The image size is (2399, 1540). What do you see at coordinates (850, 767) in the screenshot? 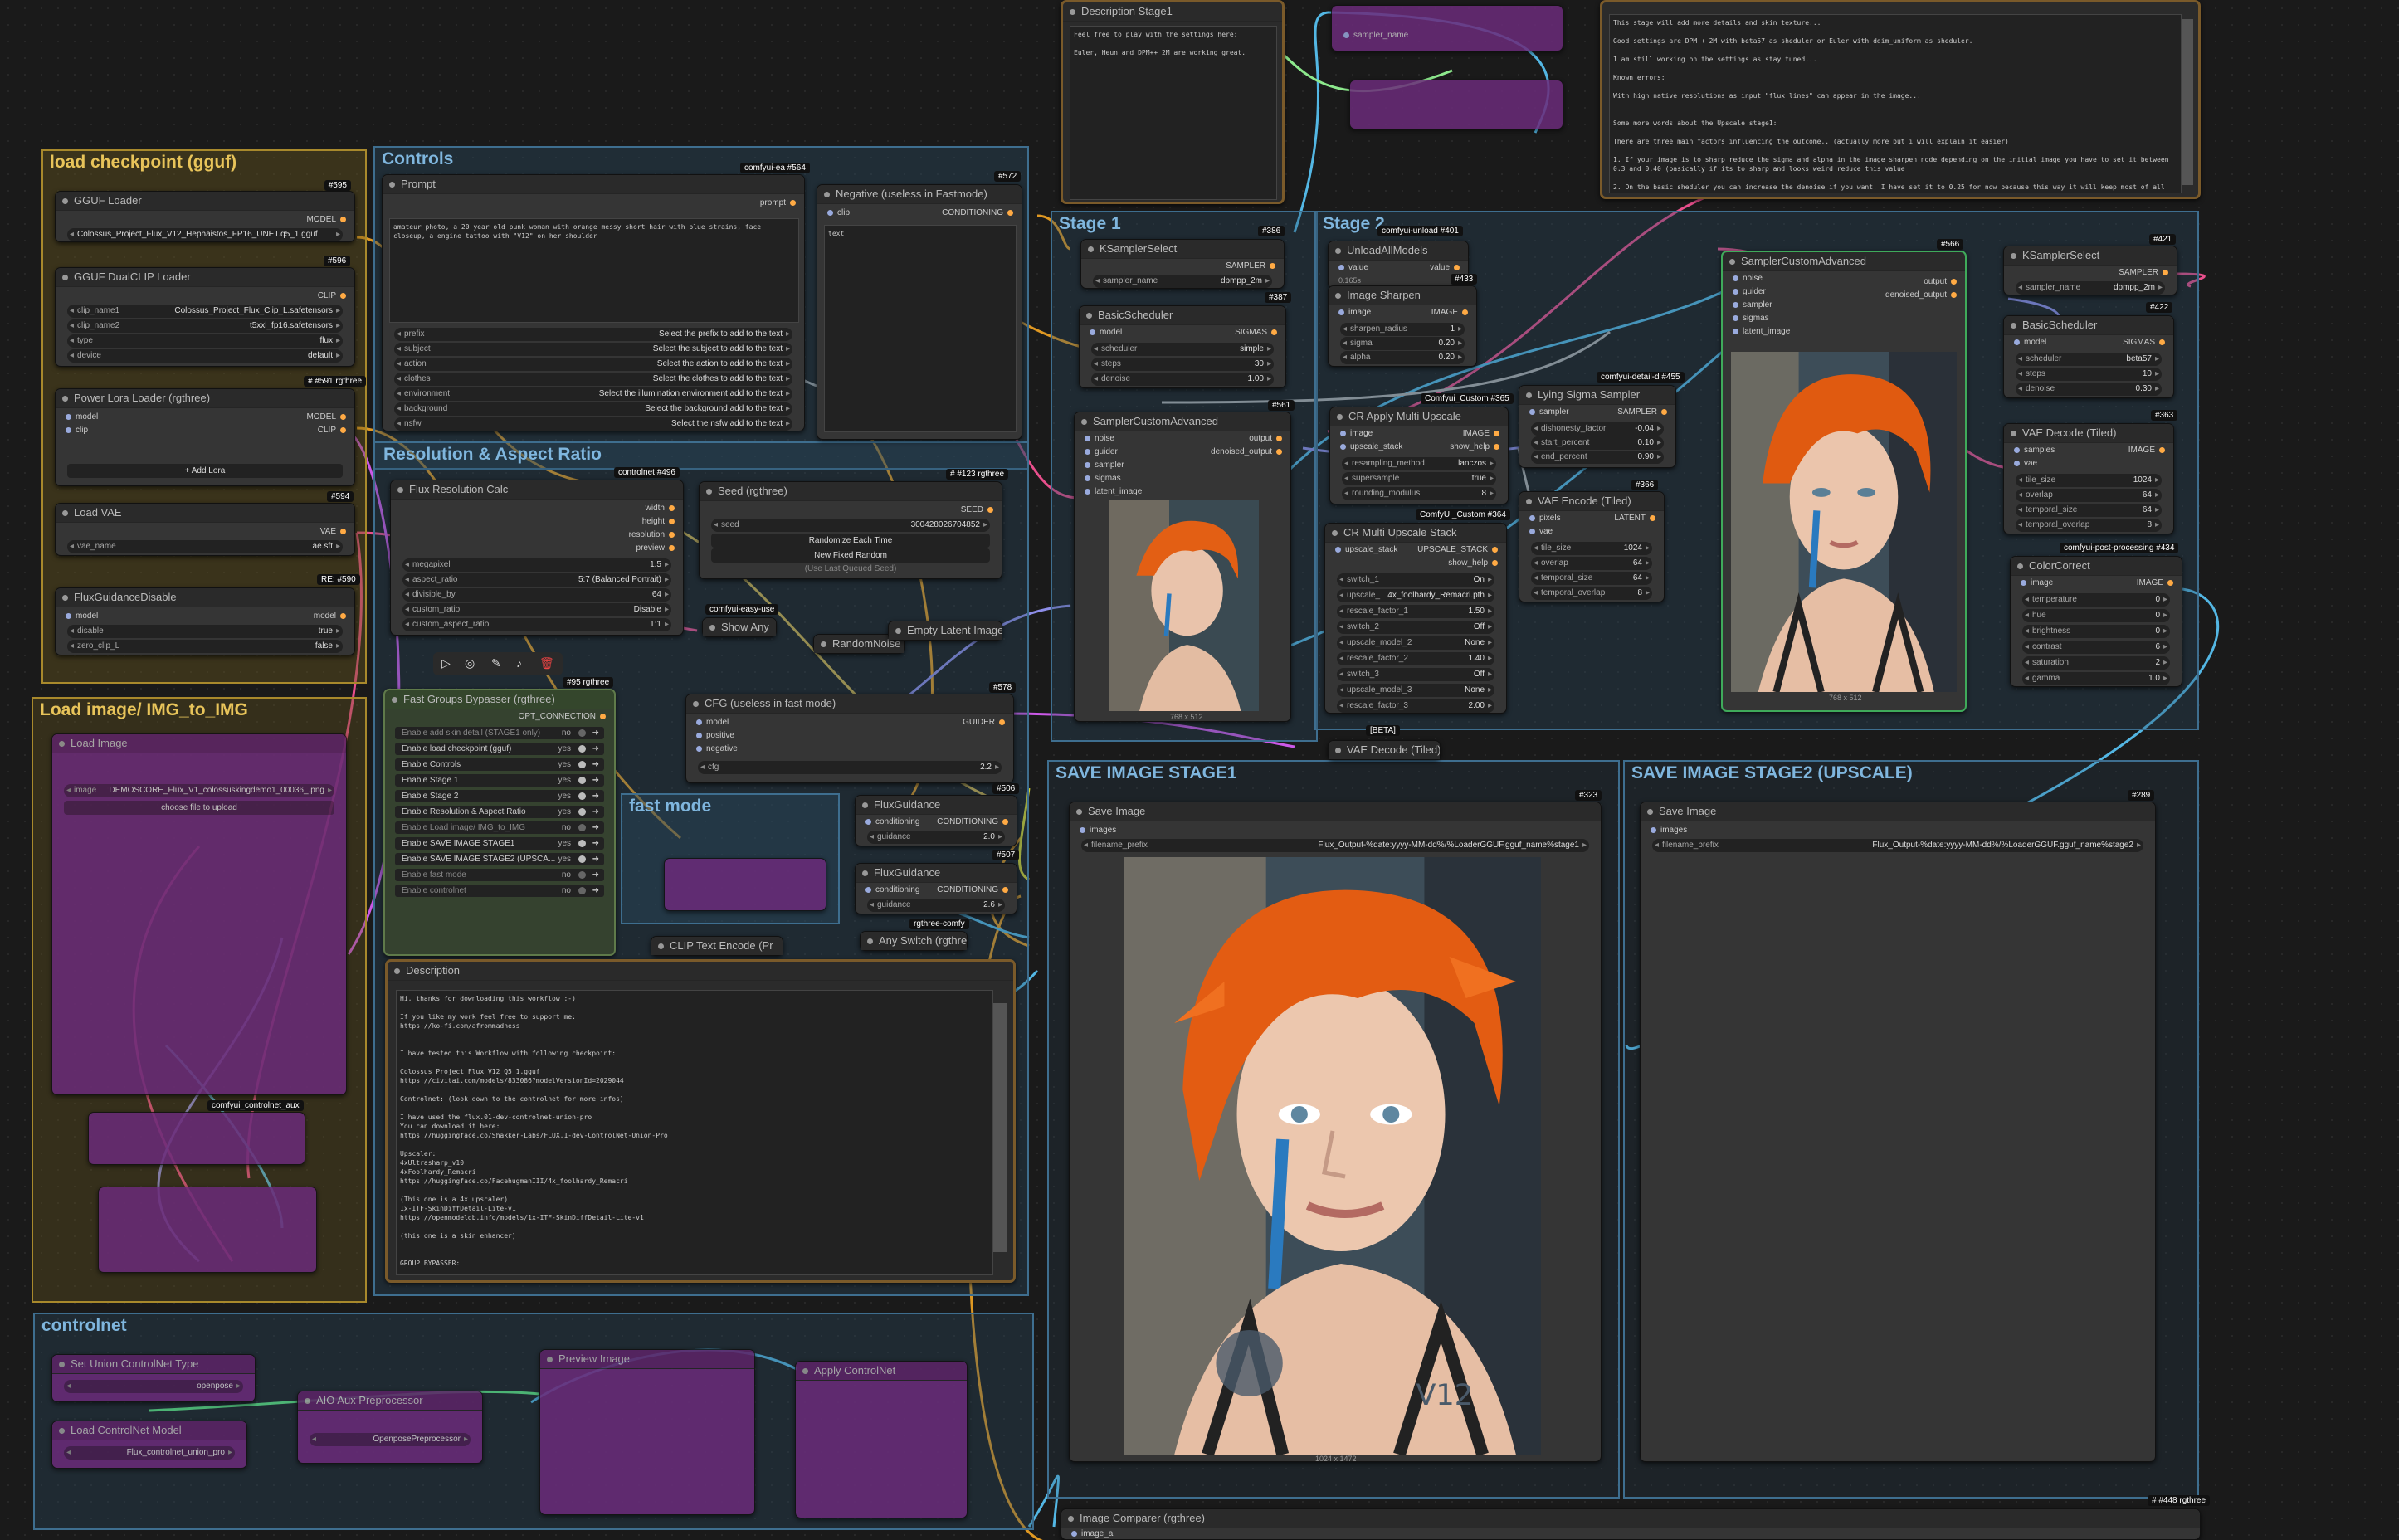
I see `cfg-widget: cfg2.2` at bounding box center [850, 767].